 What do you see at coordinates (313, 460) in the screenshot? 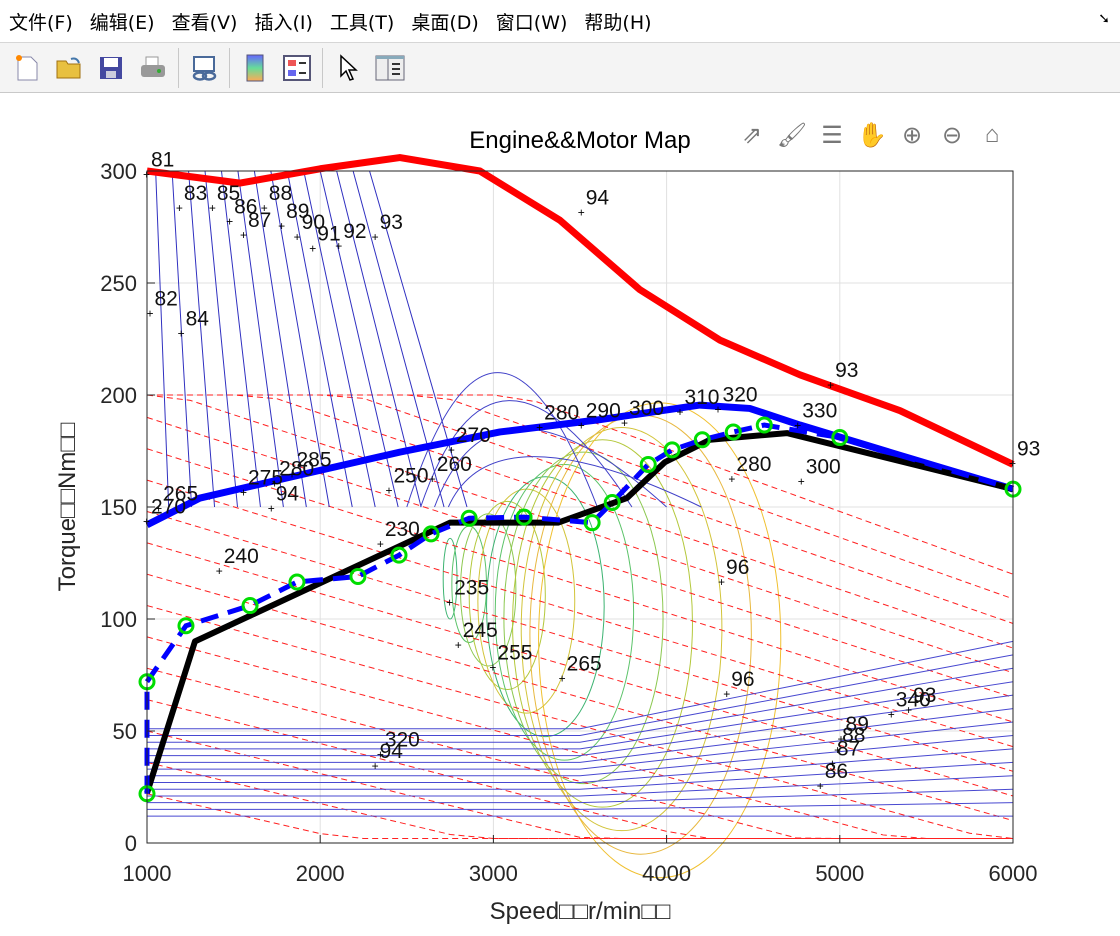
I see `contour-label: 285` at bounding box center [313, 460].